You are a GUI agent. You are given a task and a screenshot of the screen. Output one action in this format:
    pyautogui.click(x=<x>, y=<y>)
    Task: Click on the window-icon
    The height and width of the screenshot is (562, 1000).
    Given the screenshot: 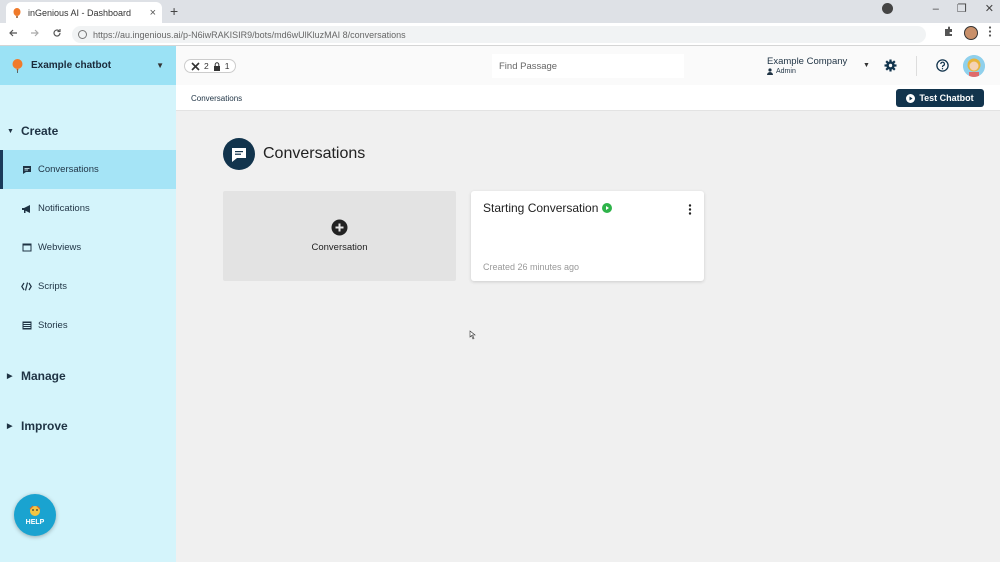 What is the action you would take?
    pyautogui.click(x=26, y=247)
    